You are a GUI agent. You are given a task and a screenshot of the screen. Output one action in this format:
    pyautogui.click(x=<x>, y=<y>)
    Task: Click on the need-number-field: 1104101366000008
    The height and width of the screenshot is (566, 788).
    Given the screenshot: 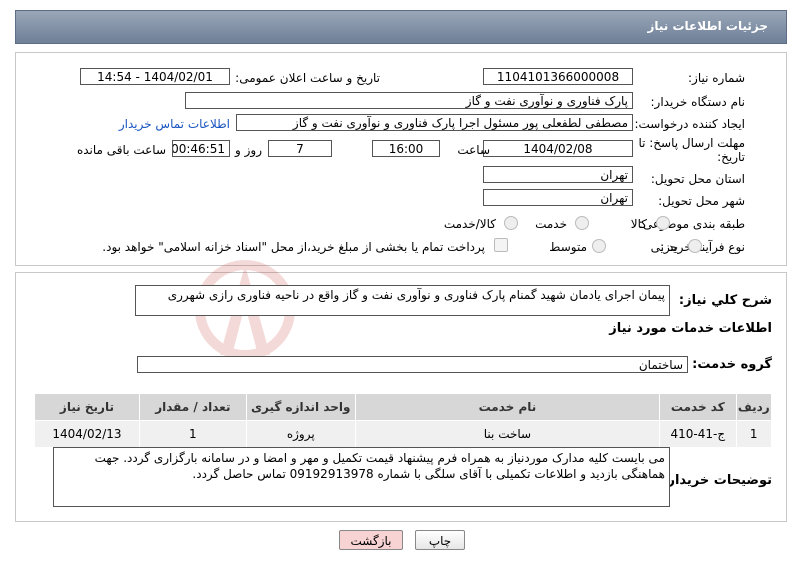 What is the action you would take?
    pyautogui.click(x=558, y=76)
    